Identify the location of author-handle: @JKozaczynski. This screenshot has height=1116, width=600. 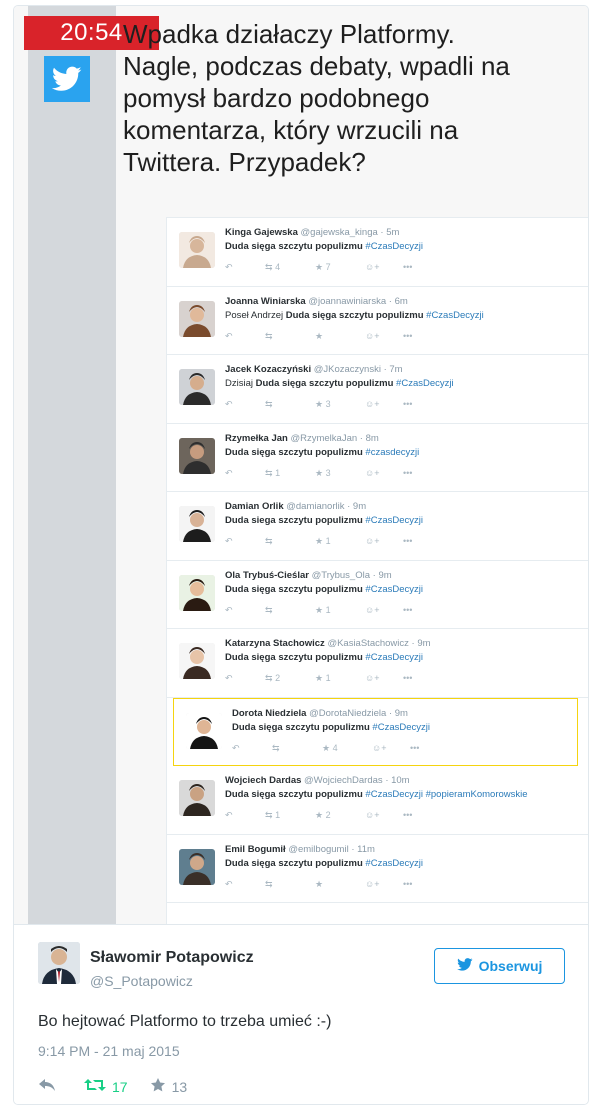
(347, 369).